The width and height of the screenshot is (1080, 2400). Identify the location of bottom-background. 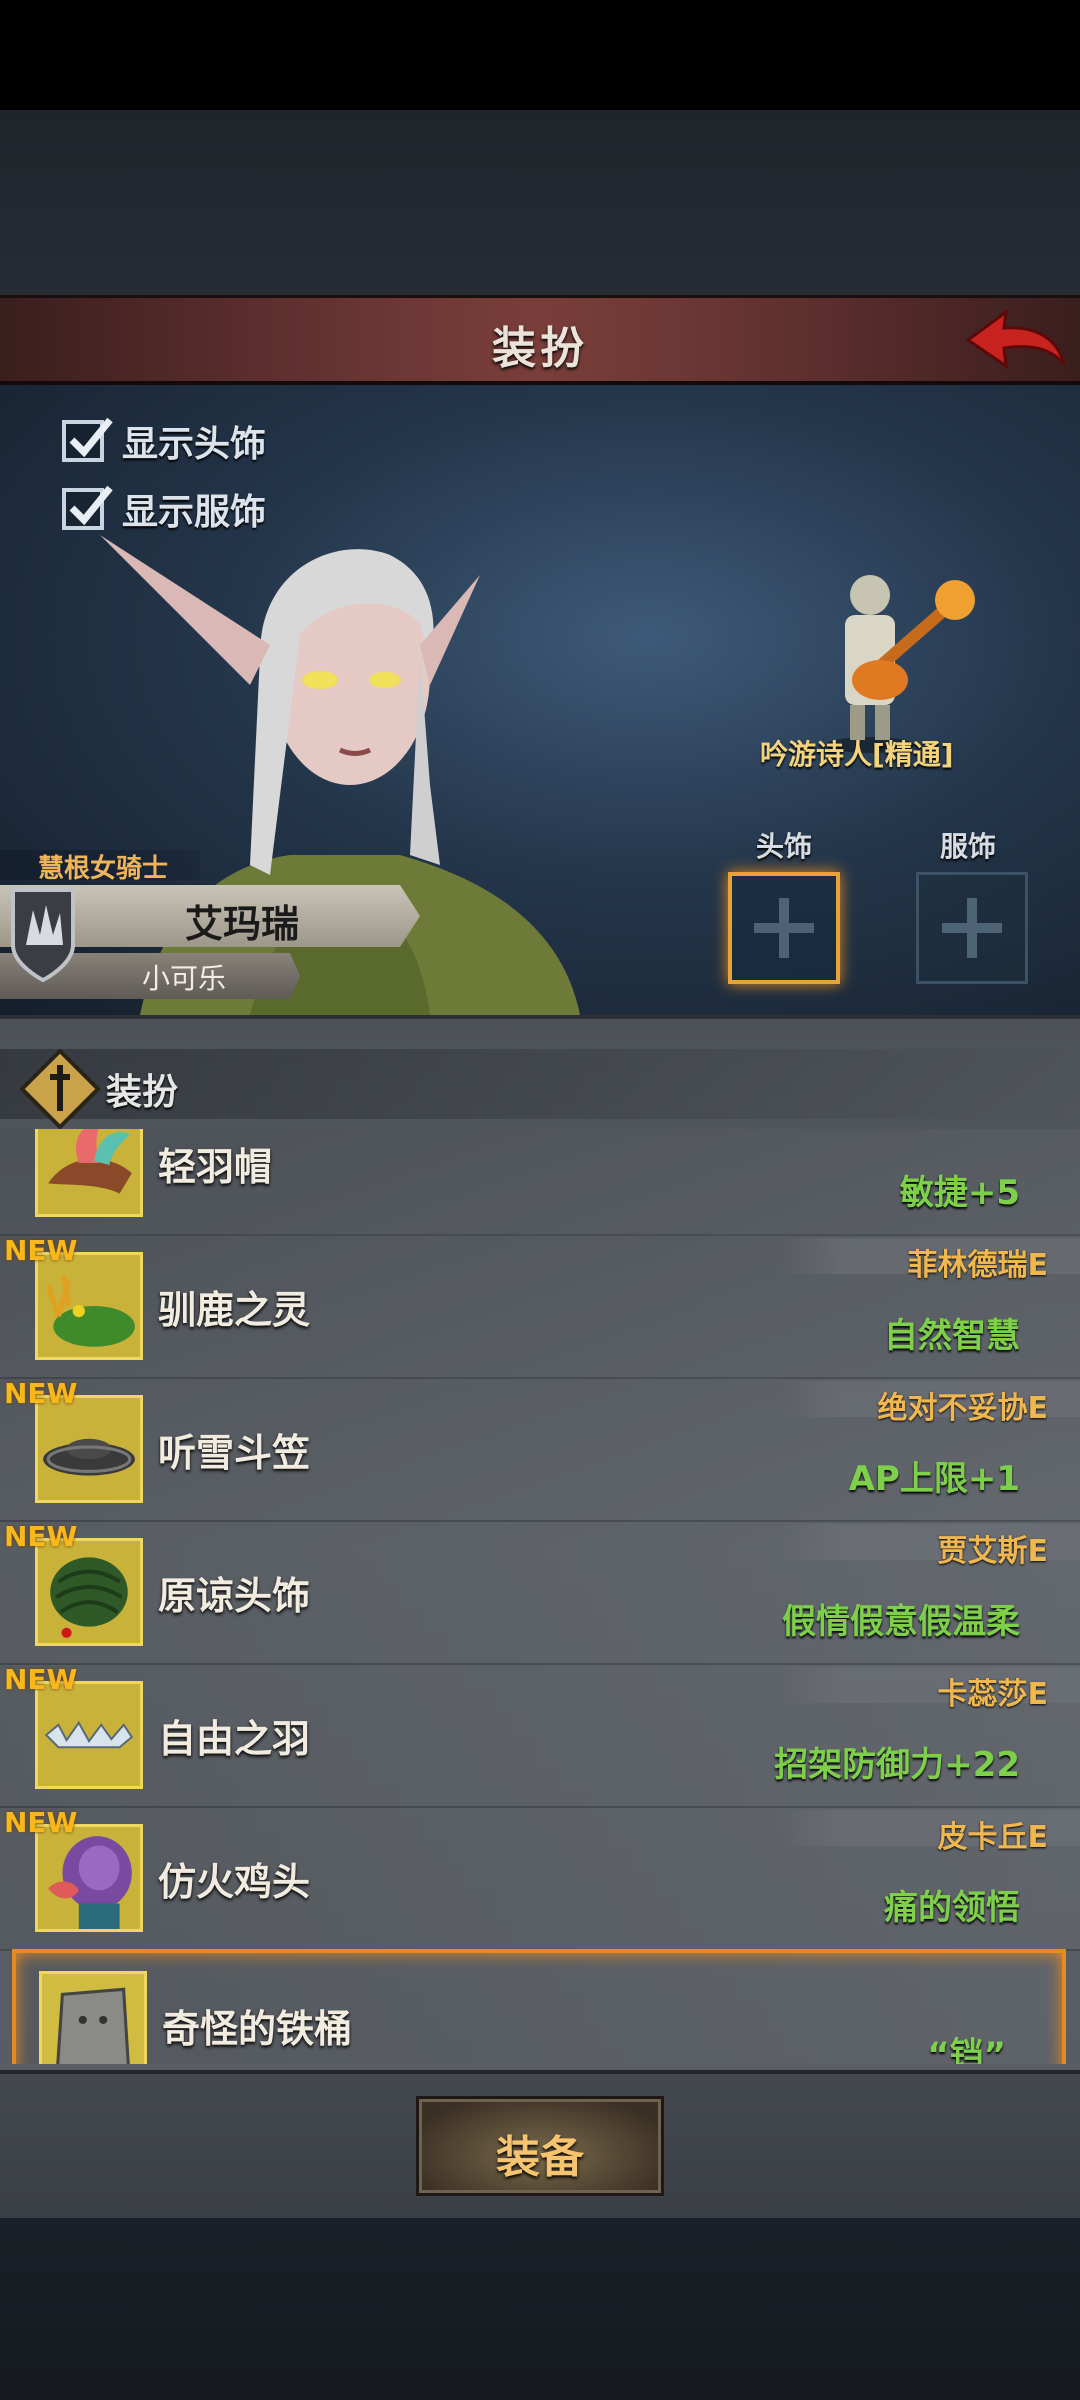
(540, 2309).